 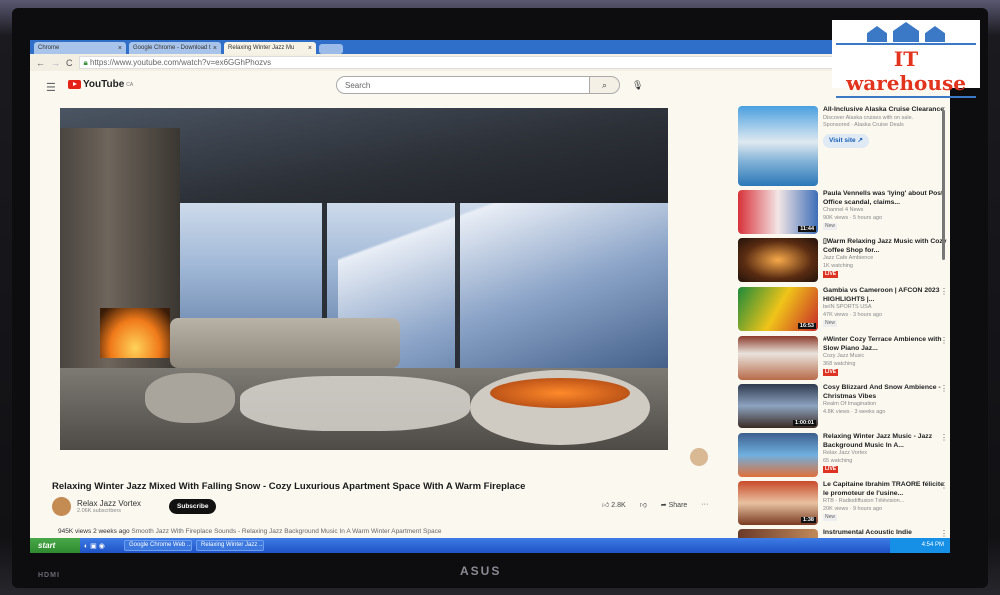 What do you see at coordinates (80, 48) in the screenshot?
I see `tab-chrome: Chrome ×` at bounding box center [80, 48].